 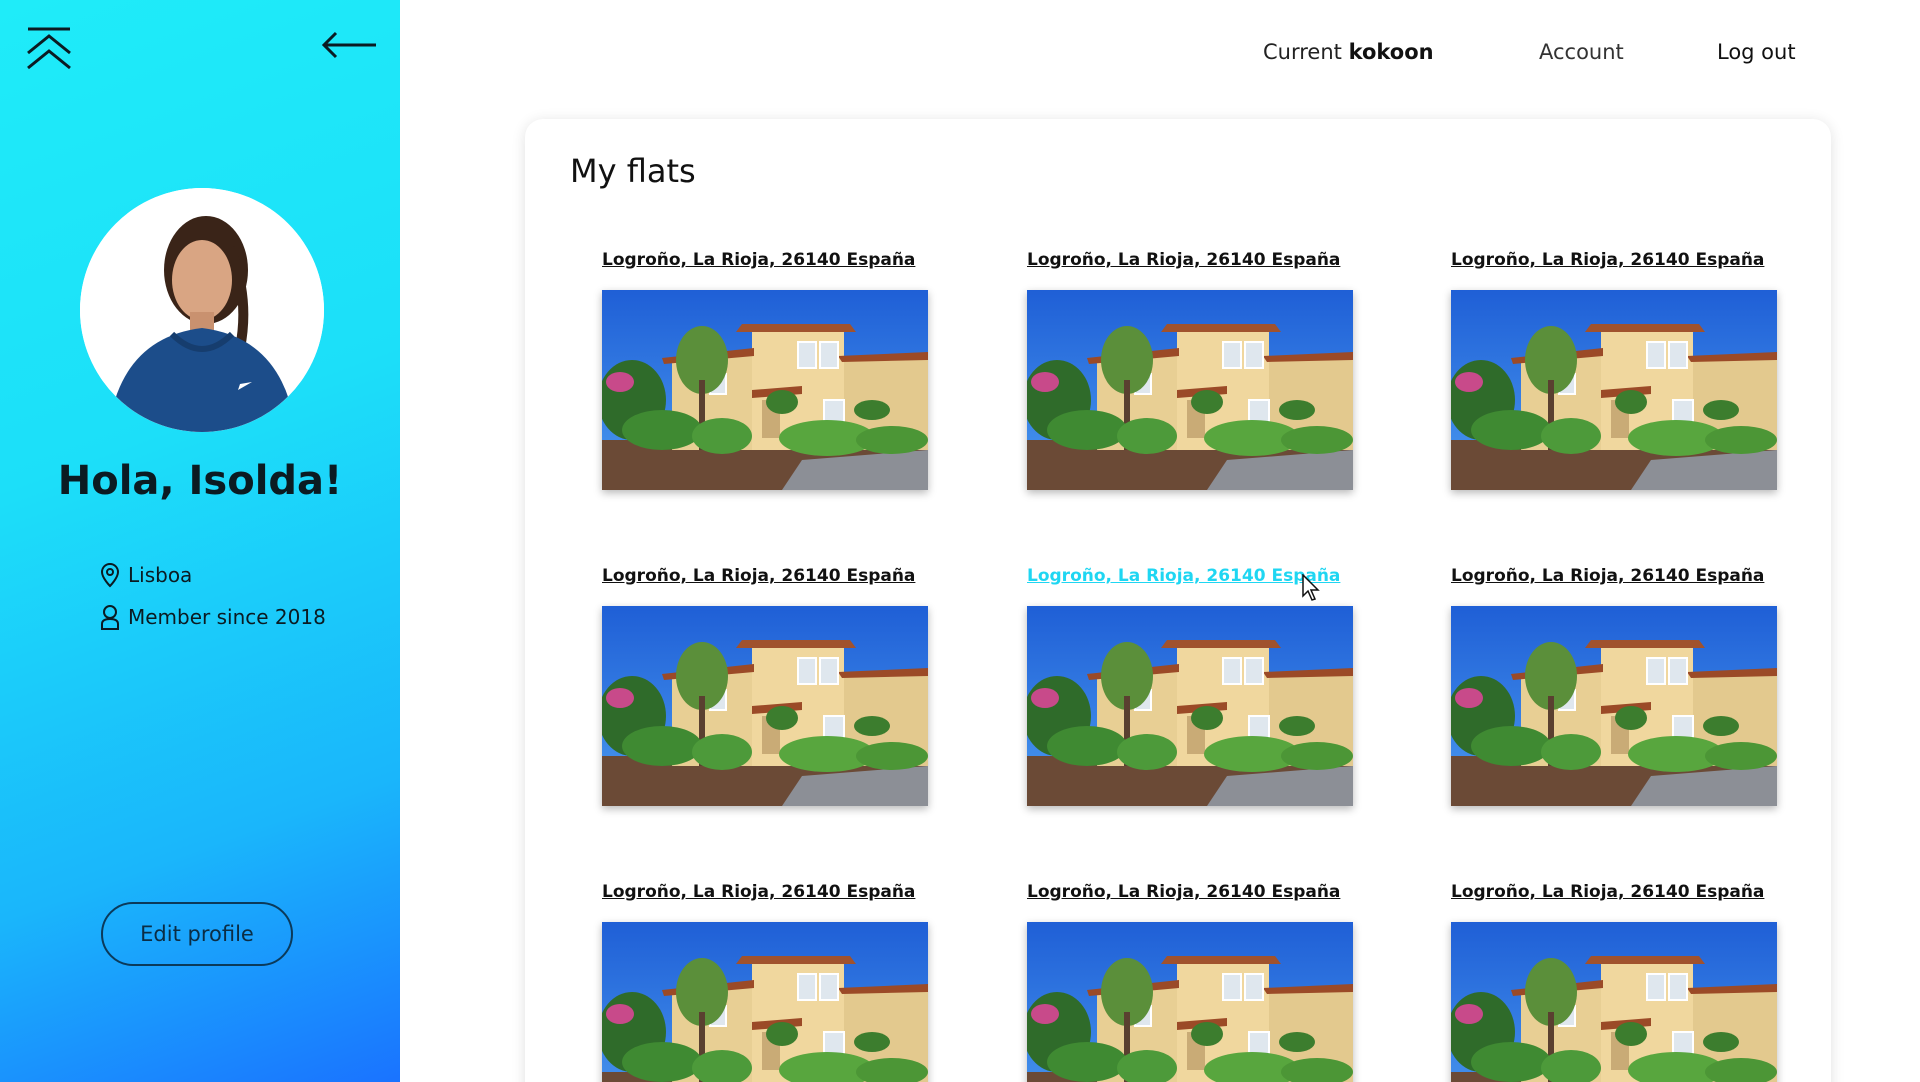 I want to click on location-pin-icon, so click(x=110, y=575).